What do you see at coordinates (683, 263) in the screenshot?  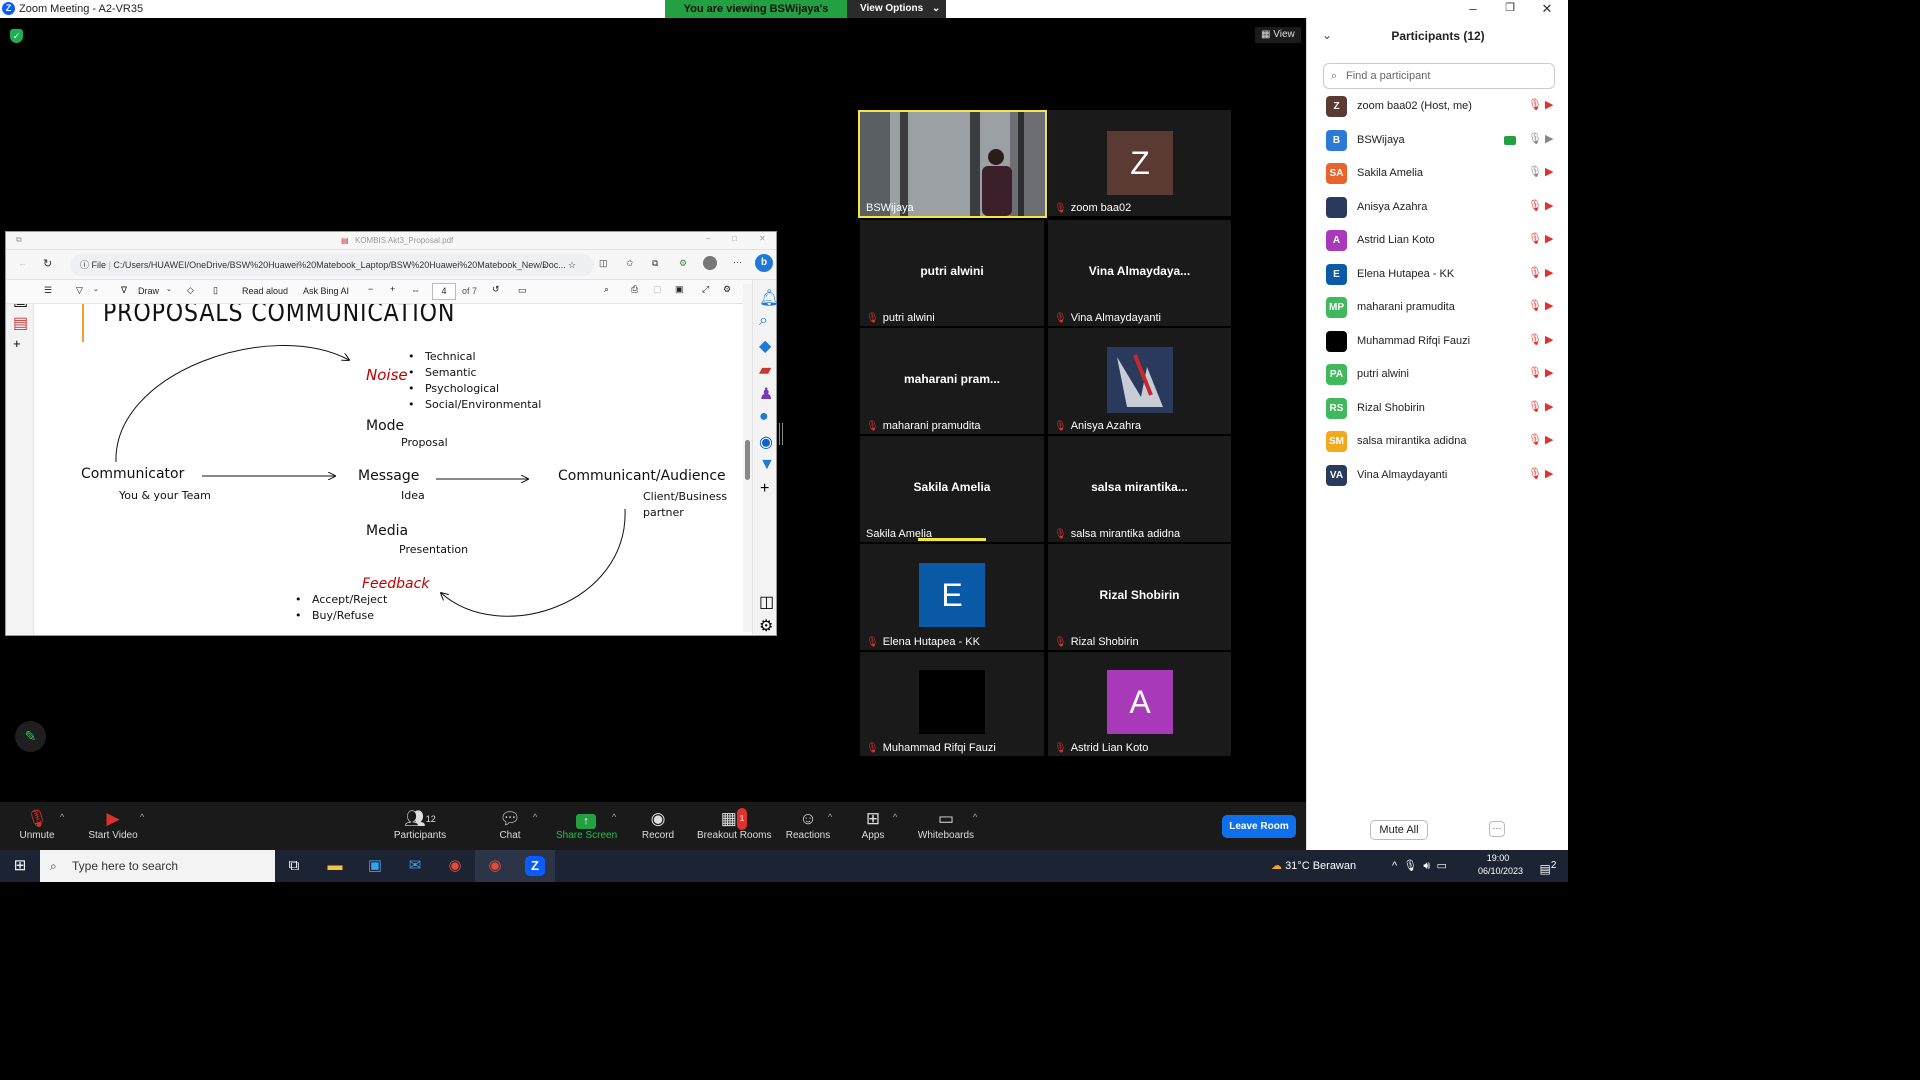 I see `extension-icon: ⚙` at bounding box center [683, 263].